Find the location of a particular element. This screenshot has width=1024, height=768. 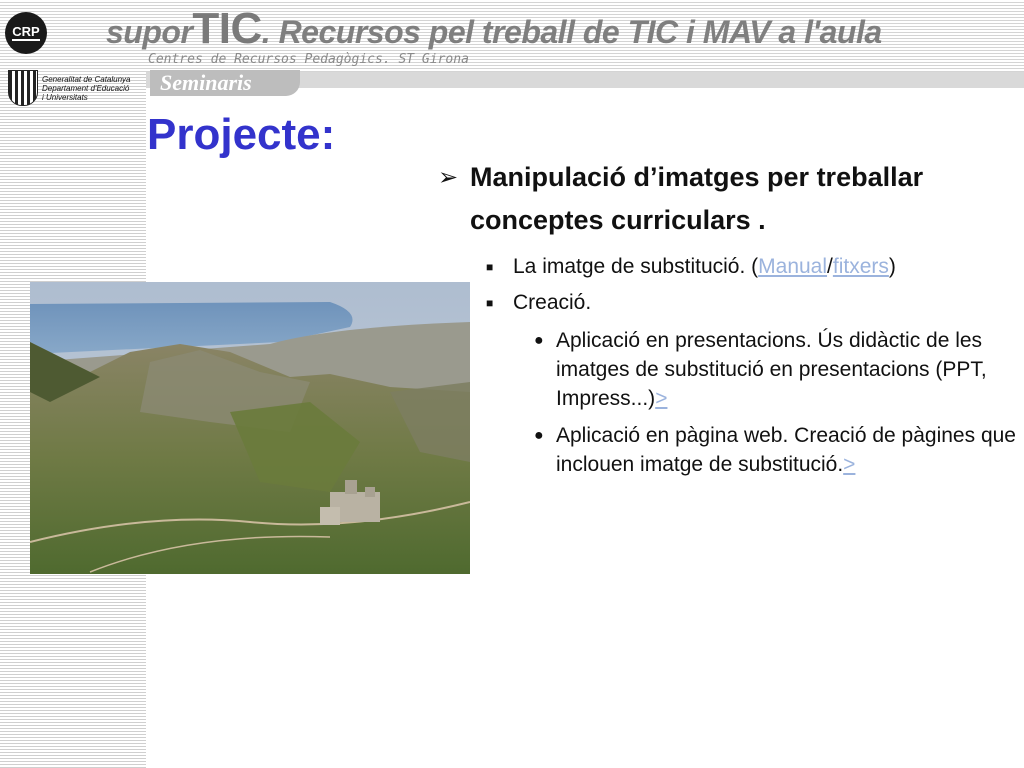

gencat-emblem-icon is located at coordinates (23, 88).